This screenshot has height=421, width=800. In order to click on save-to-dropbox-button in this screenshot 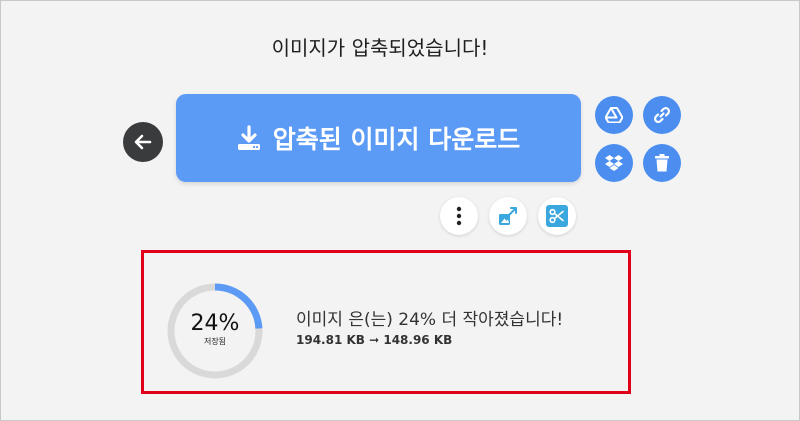, I will do `click(614, 163)`.